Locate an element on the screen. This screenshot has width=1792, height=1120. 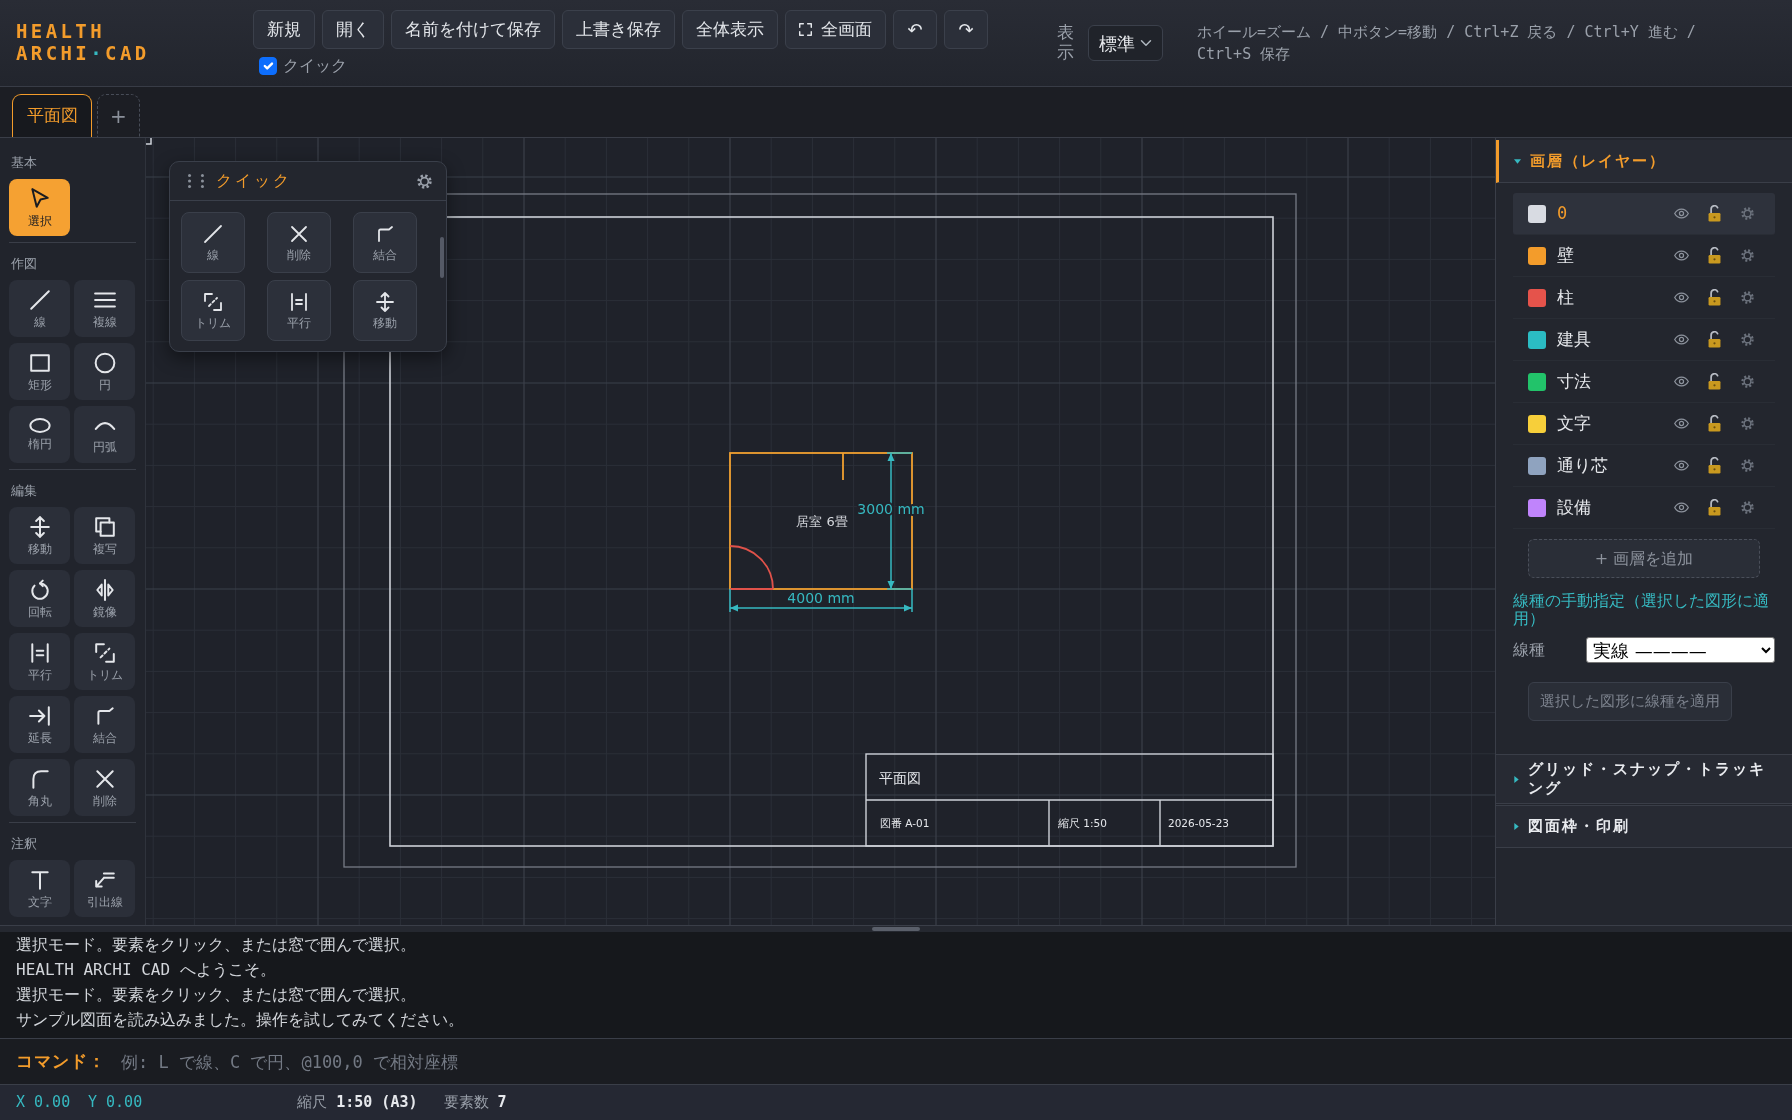
layer-row: 寸法 is located at coordinates (1644, 382).